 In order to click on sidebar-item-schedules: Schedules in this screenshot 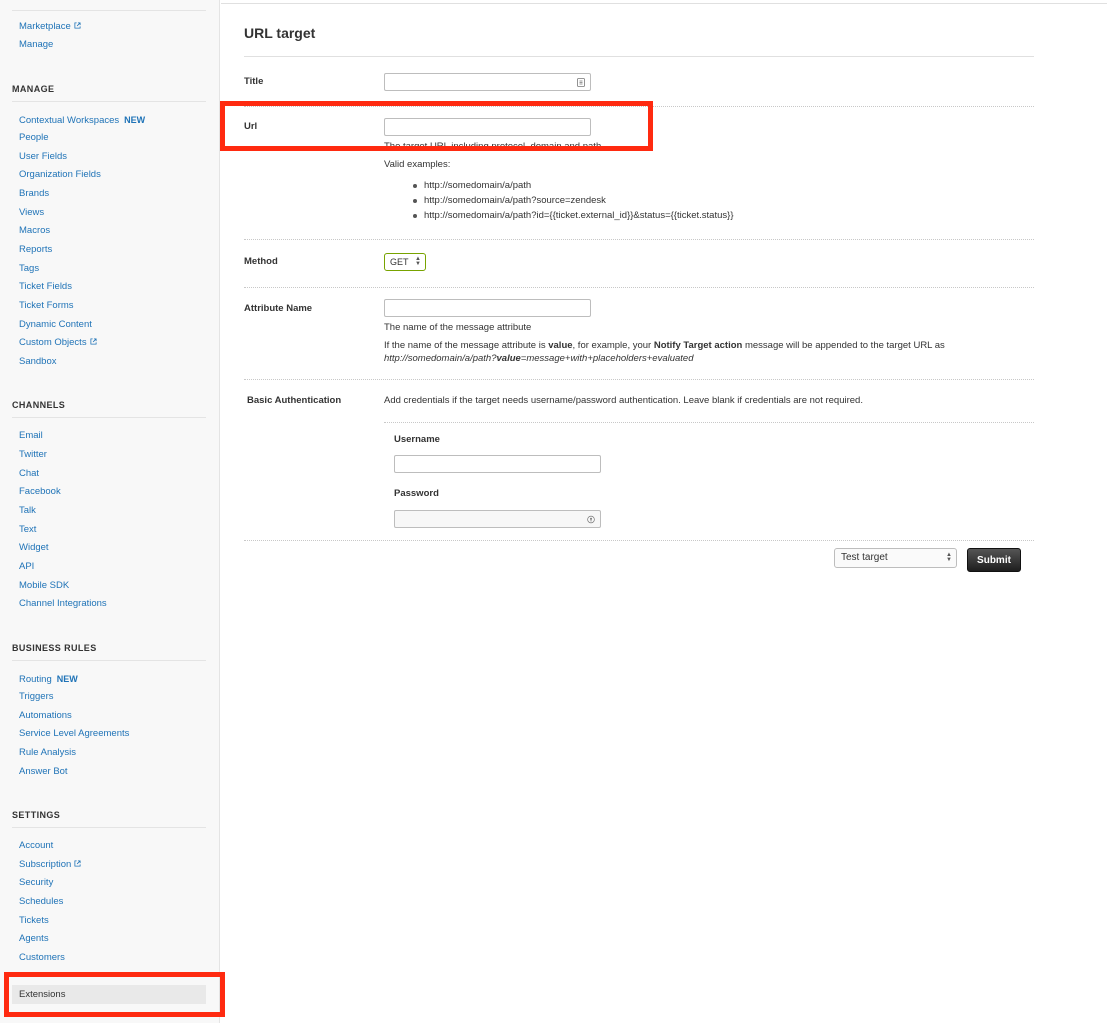, I will do `click(41, 902)`.